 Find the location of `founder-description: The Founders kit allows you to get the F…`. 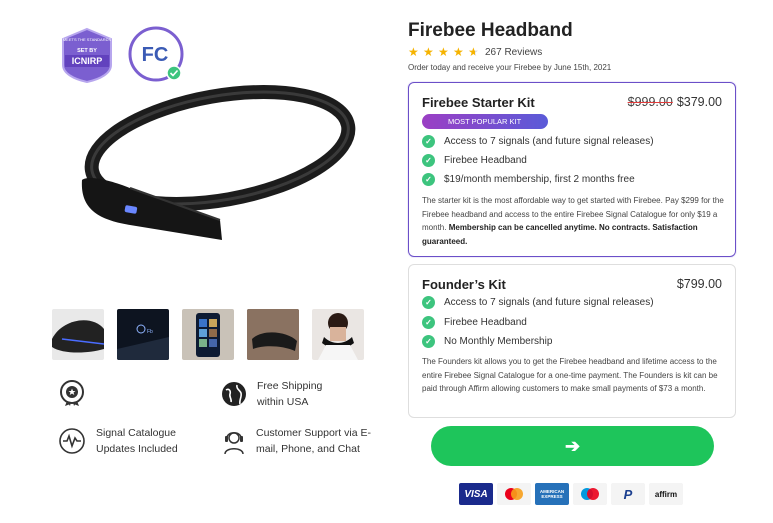

founder-description: The Founders kit allows you to get the F… is located at coordinates (570, 375).